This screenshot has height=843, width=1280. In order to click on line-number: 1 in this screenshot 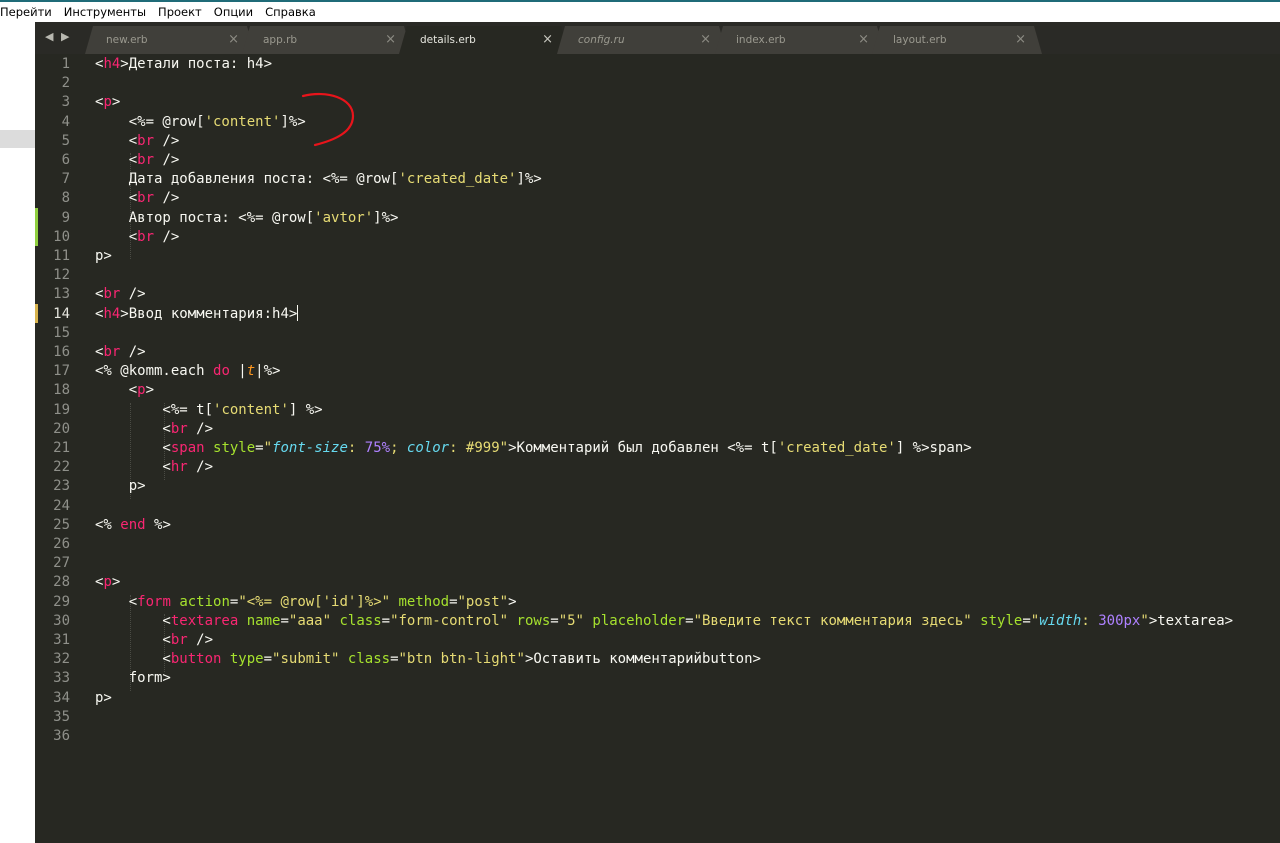, I will do `click(65, 64)`.